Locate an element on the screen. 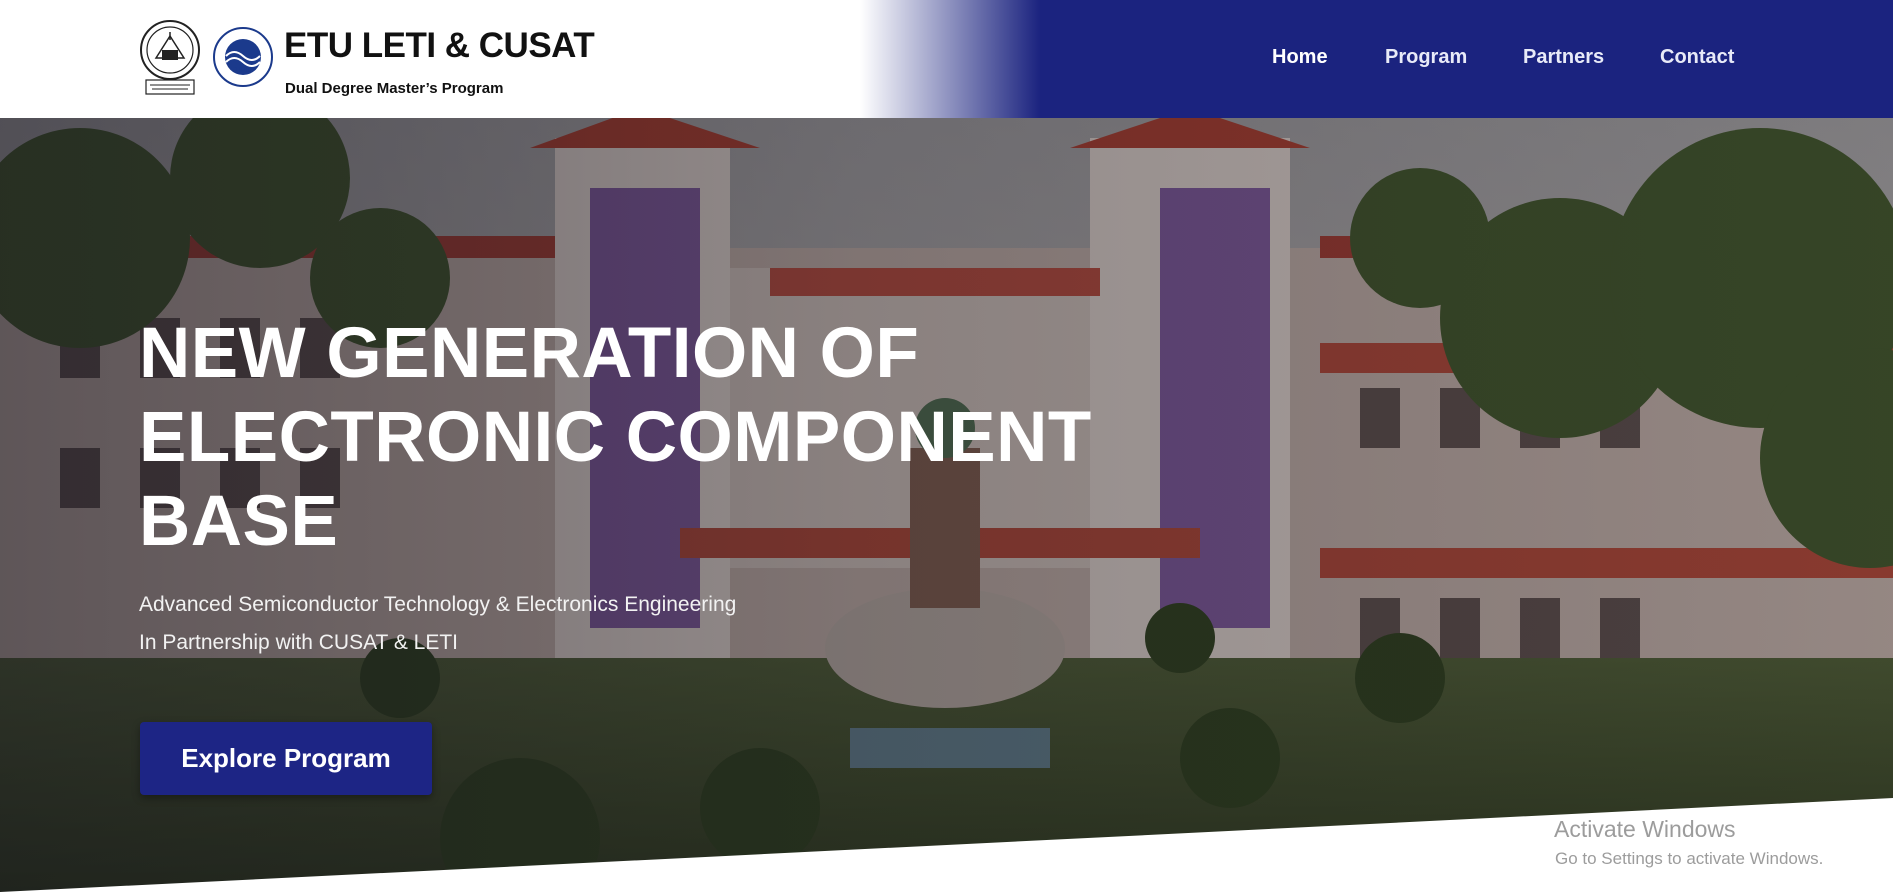 This screenshot has height=892, width=1893. activate-windows-title: Activate Windows is located at coordinates (1645, 829).